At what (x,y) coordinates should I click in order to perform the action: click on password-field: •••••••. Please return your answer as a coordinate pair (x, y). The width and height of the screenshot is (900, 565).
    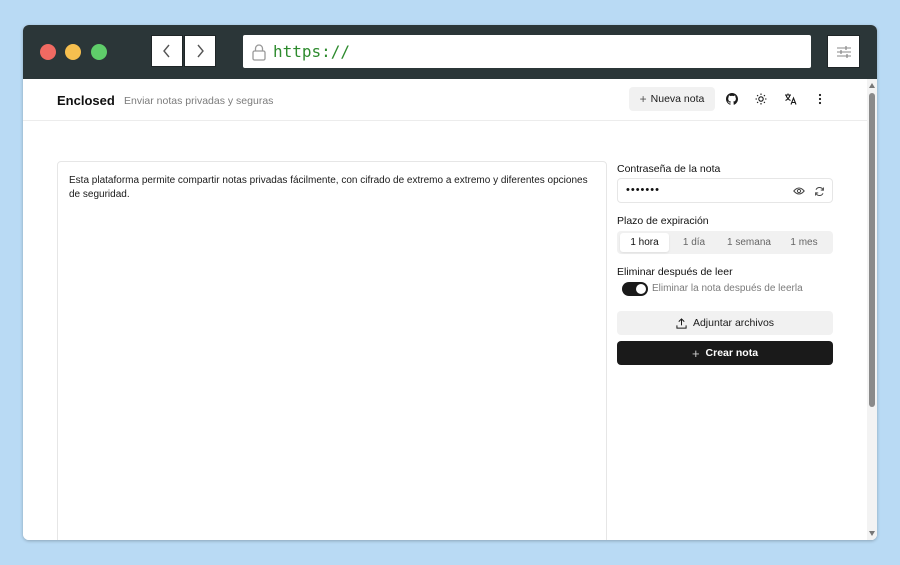
    Looking at the image, I should click on (725, 190).